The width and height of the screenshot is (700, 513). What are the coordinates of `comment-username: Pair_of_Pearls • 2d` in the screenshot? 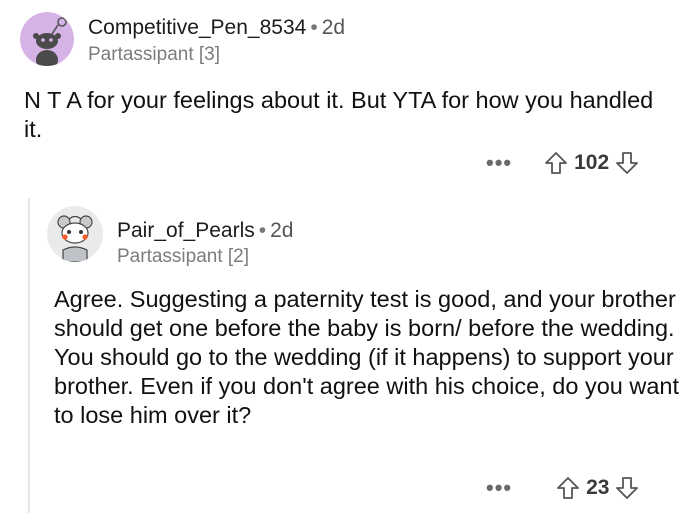 It's located at (205, 231).